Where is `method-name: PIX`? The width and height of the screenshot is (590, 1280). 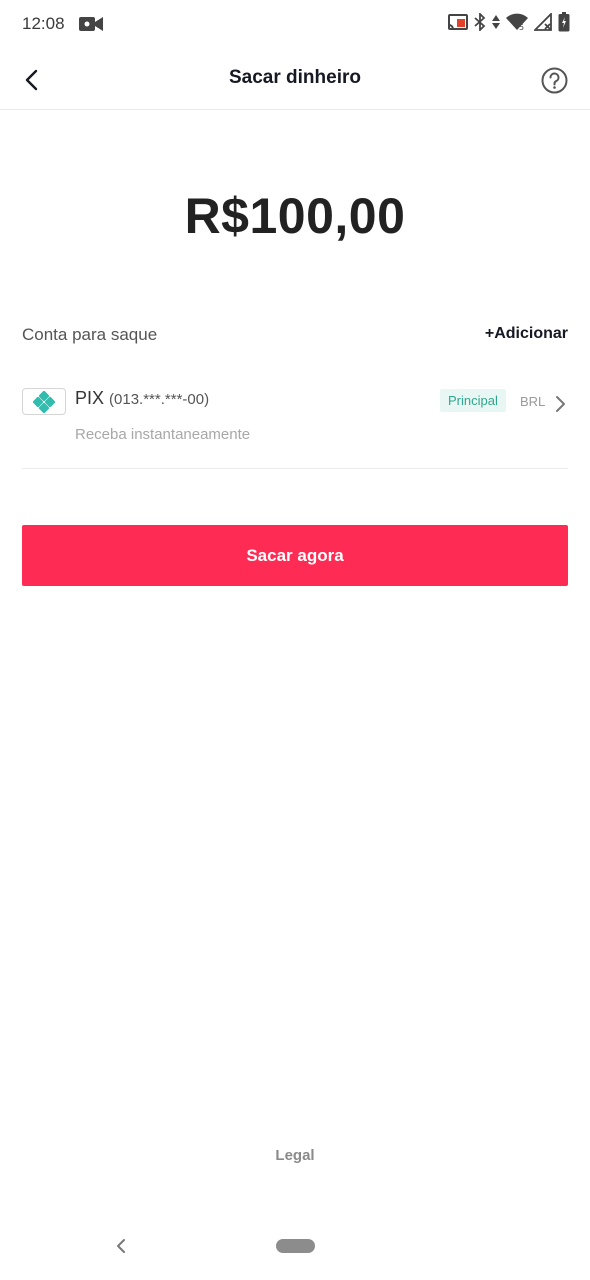 method-name: PIX is located at coordinates (90, 398).